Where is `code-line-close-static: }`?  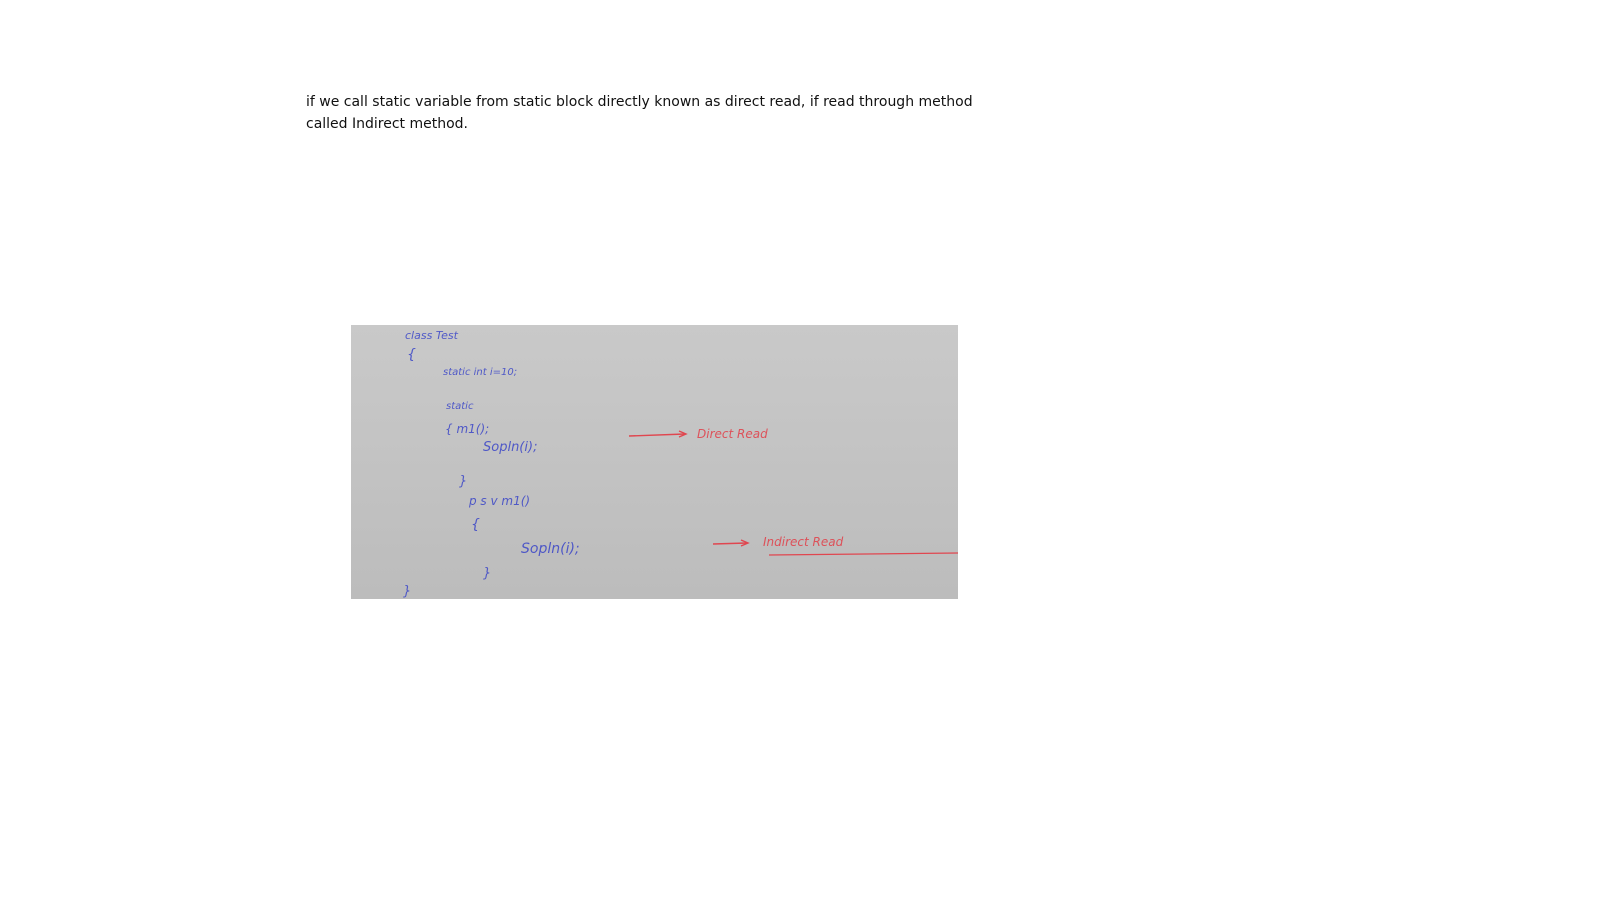
code-line-close-static: } is located at coordinates (463, 481).